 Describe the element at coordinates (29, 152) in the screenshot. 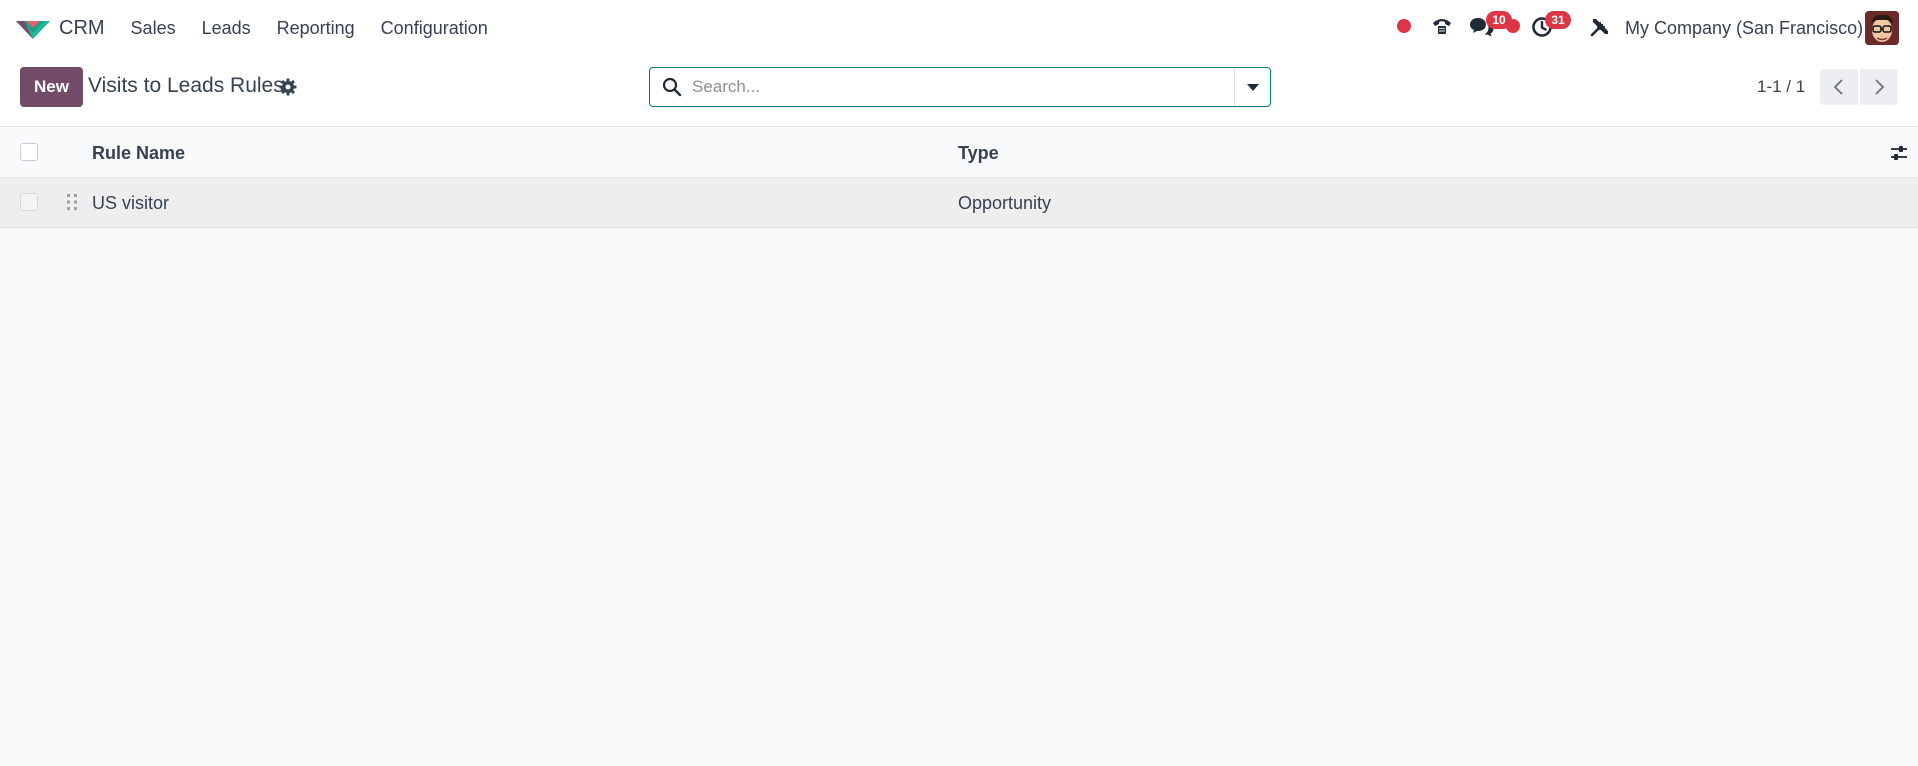

I see `select-all-checkbox` at that location.